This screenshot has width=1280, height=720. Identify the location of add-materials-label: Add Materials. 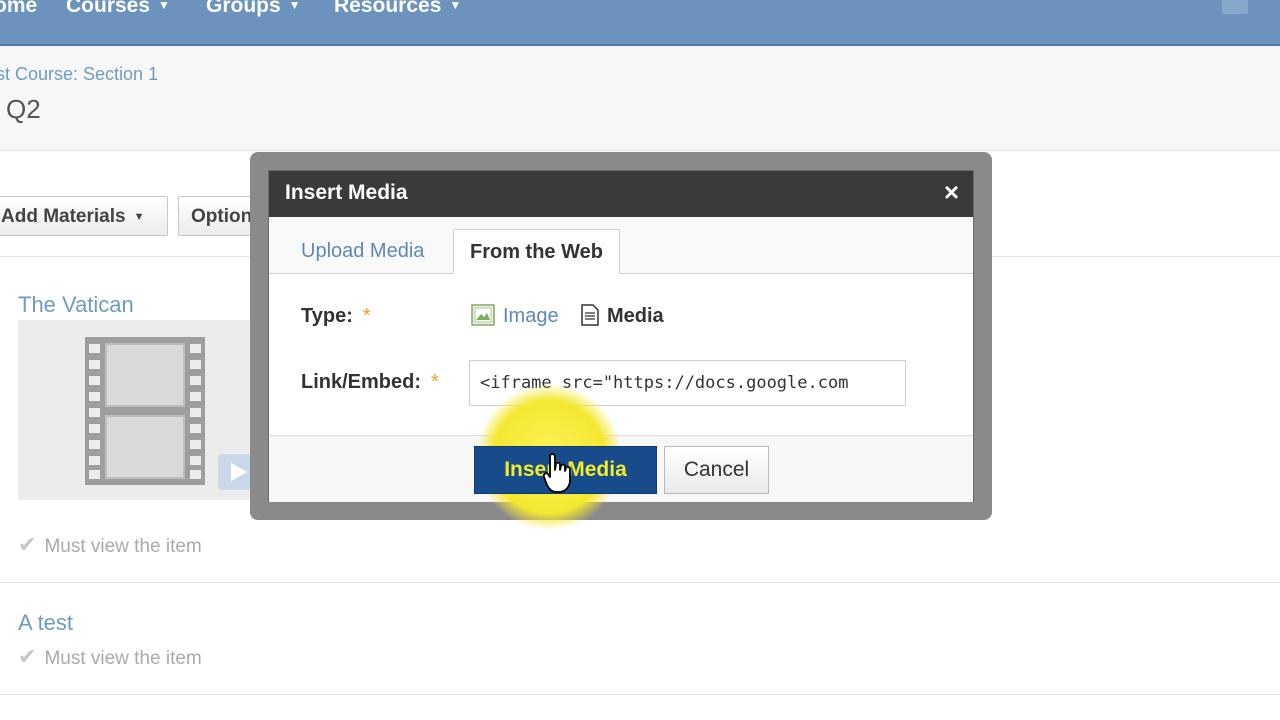
(63, 216).